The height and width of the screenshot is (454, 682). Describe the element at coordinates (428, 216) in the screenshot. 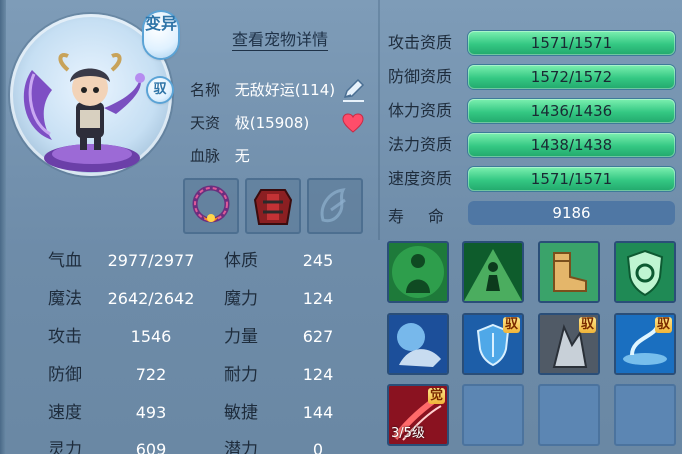

I see `lifespan-label: 寿命` at that location.